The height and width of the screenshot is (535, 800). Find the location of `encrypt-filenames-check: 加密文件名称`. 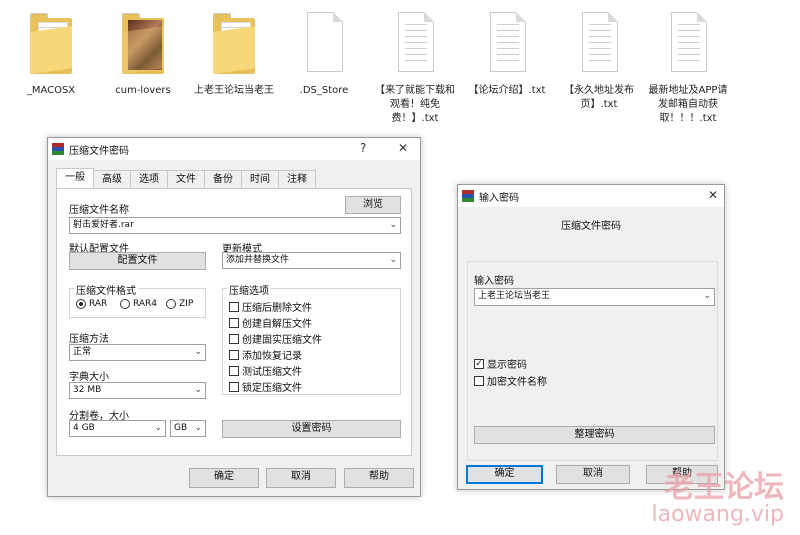

encrypt-filenames-check: 加密文件名称 is located at coordinates (510, 380).